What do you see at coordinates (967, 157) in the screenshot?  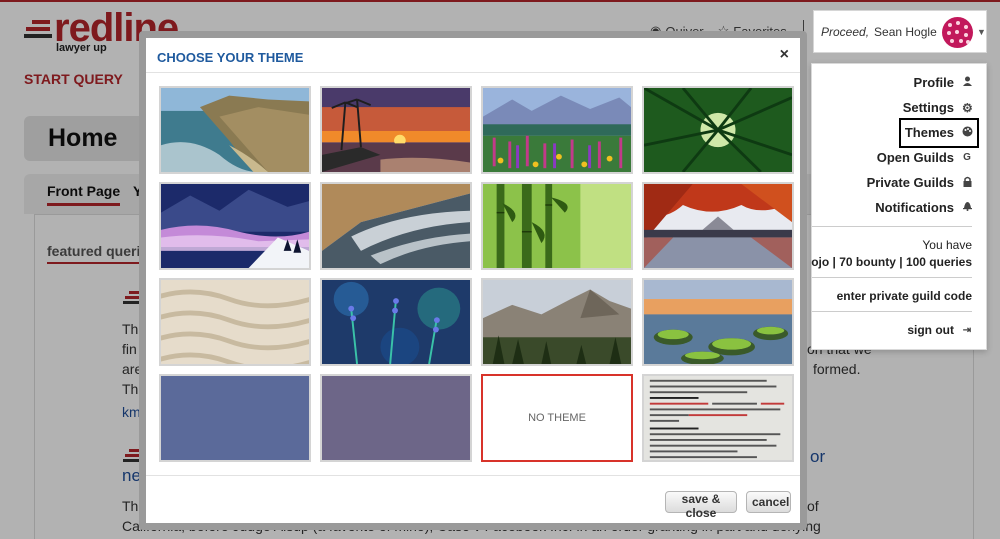 I see `g-icon: G` at bounding box center [967, 157].